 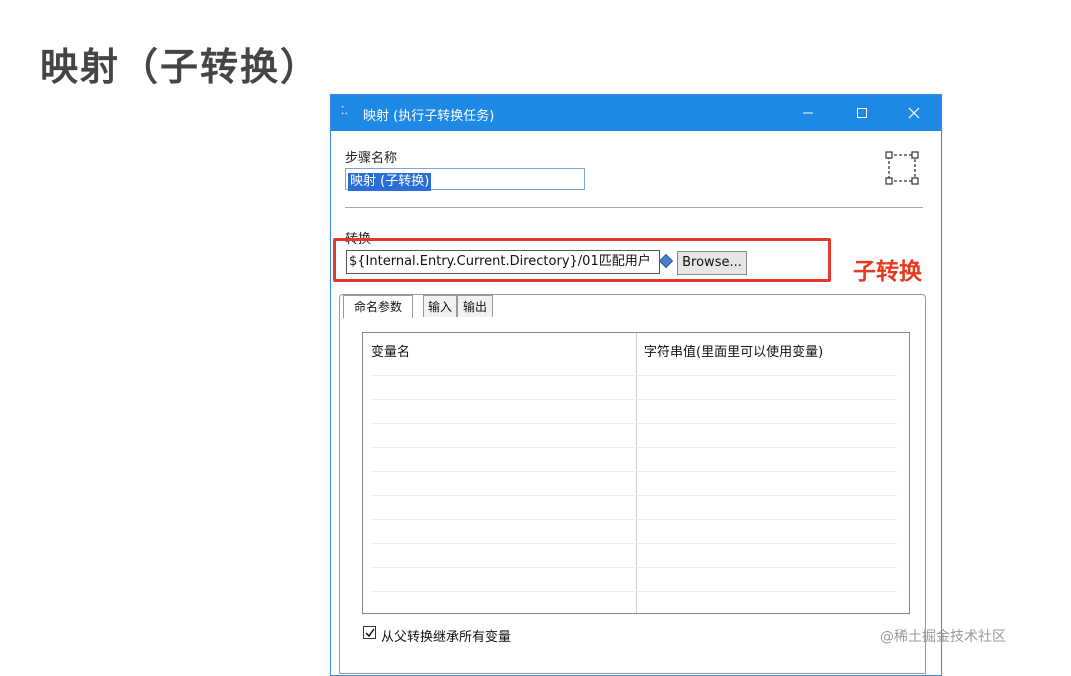 I want to click on mapping-step-icon, so click(x=902, y=168).